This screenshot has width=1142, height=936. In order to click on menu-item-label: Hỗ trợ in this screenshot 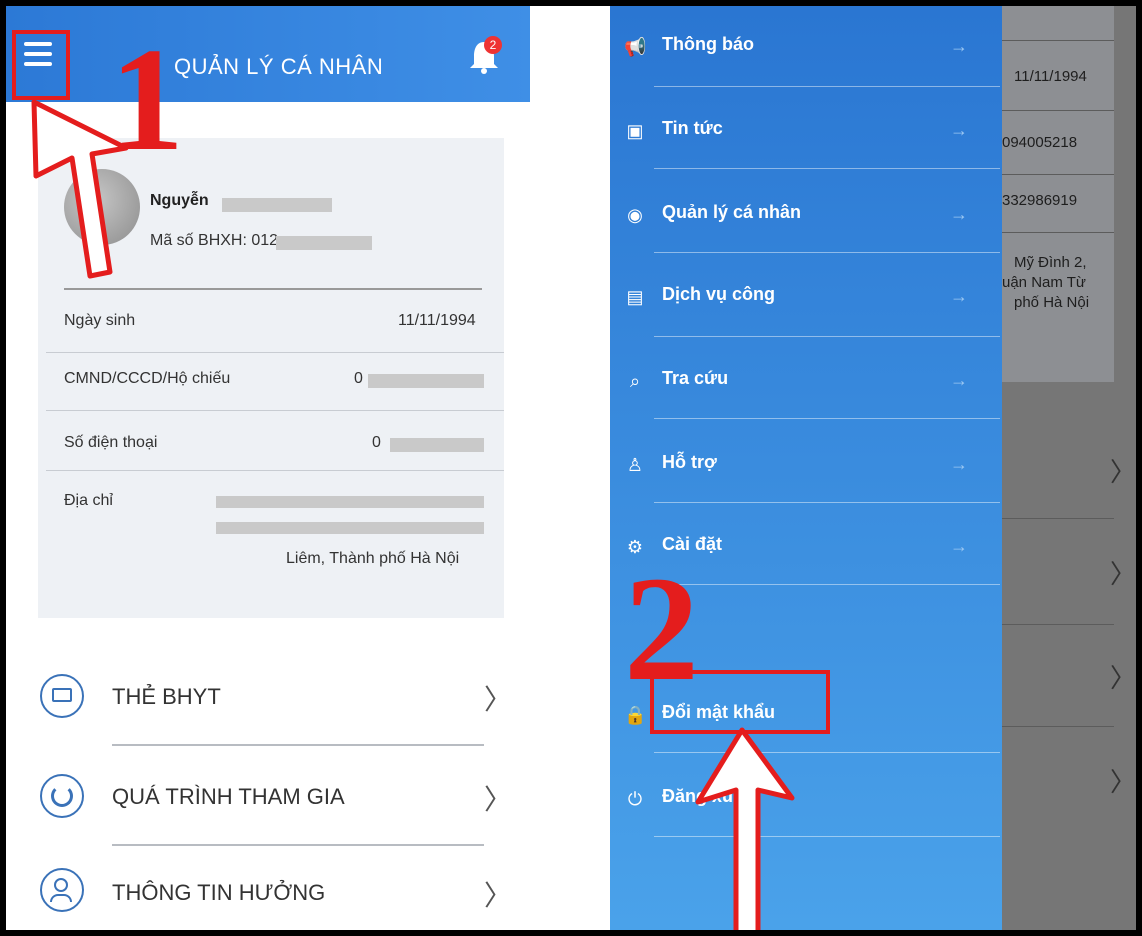, I will do `click(689, 462)`.